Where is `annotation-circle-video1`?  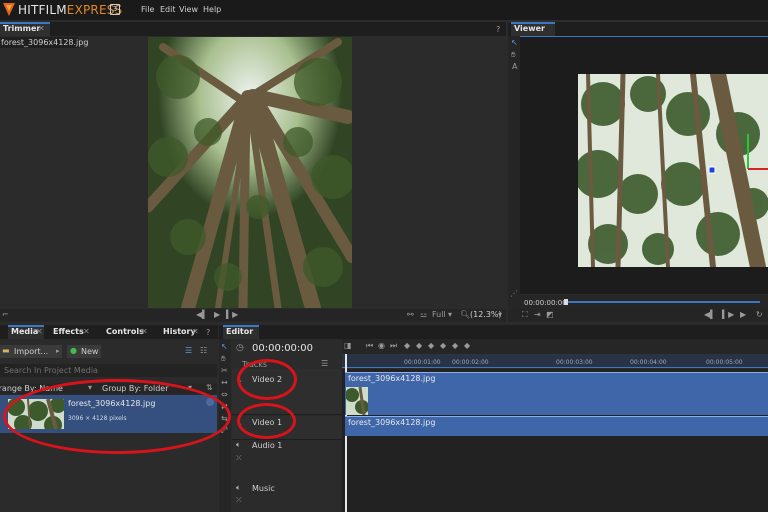
annotation-circle-video1 is located at coordinates (266, 421).